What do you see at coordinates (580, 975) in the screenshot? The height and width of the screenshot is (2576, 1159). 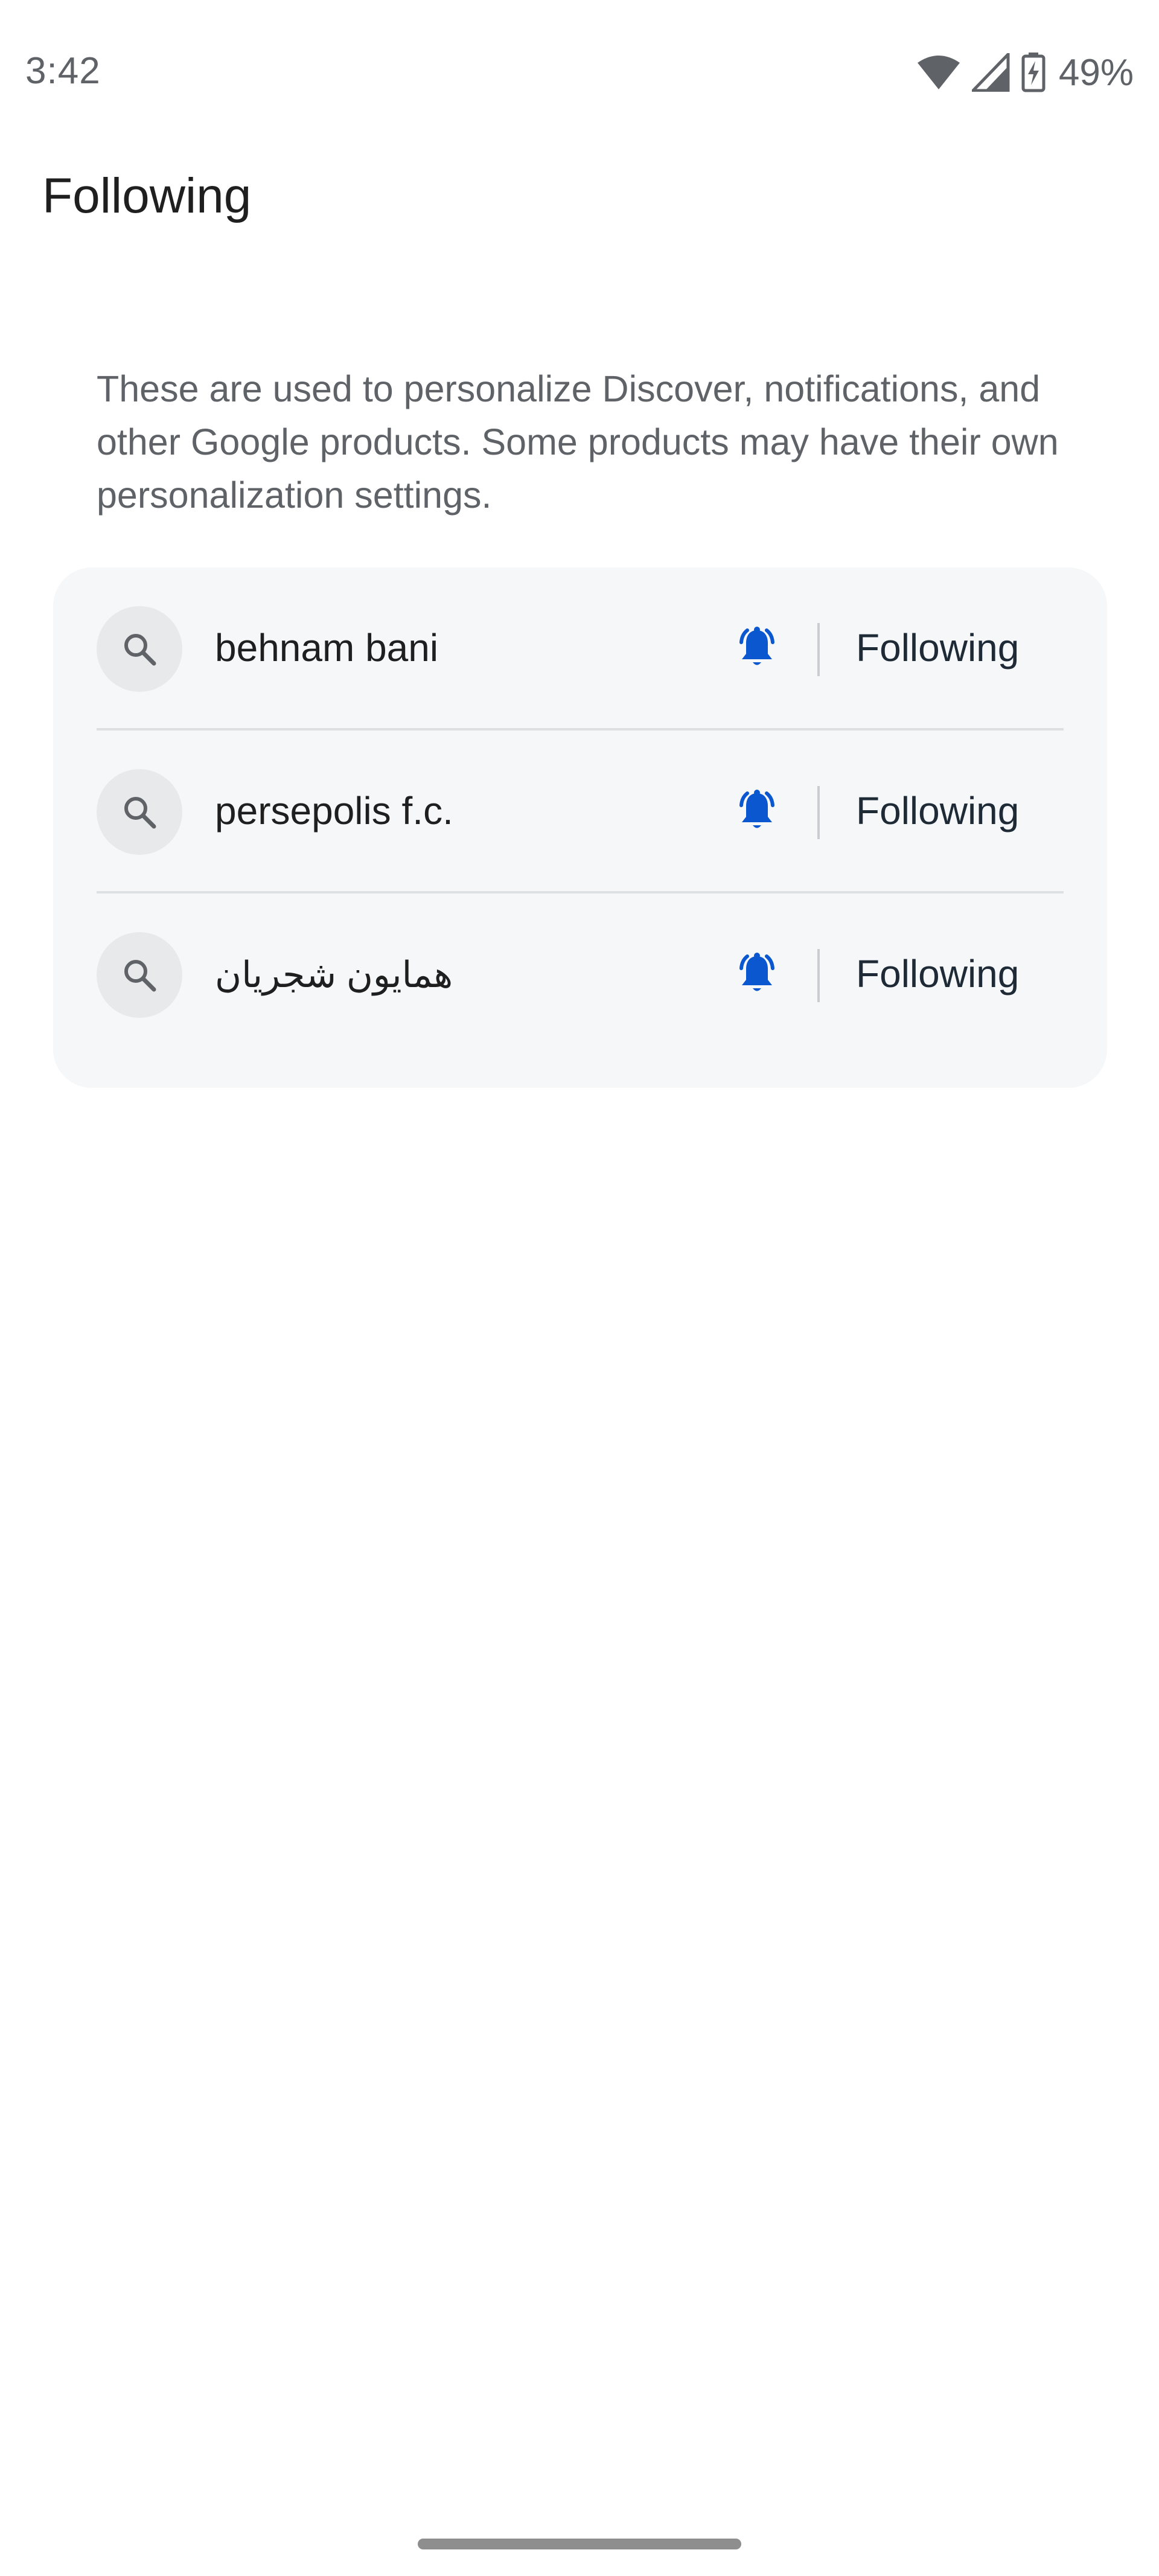 I see `topic-row: همایون شجریان Following` at bounding box center [580, 975].